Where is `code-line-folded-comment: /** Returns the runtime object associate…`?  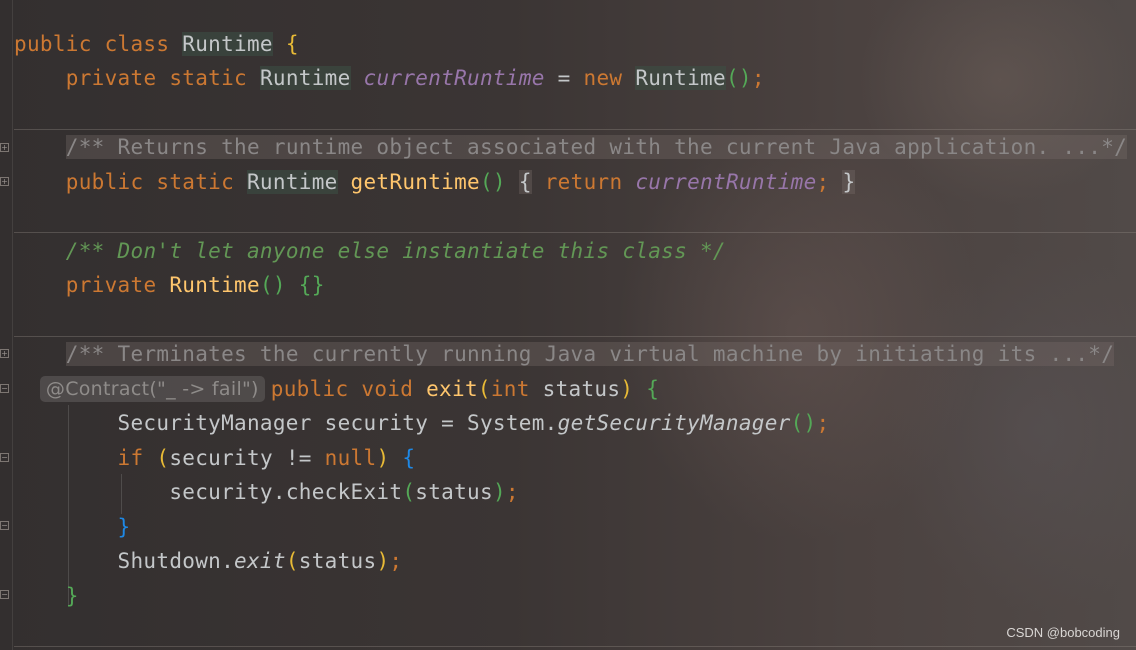 code-line-folded-comment: /** Returns the runtime object associate… is located at coordinates (571, 147).